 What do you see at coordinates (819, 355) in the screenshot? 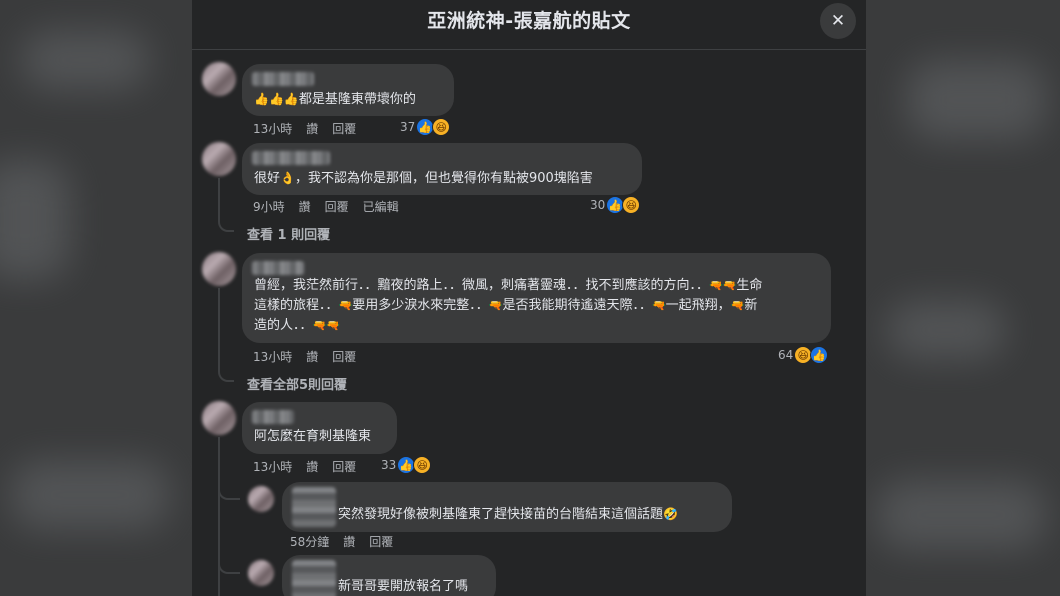
I see `like-reaction-icon: 👍` at bounding box center [819, 355].